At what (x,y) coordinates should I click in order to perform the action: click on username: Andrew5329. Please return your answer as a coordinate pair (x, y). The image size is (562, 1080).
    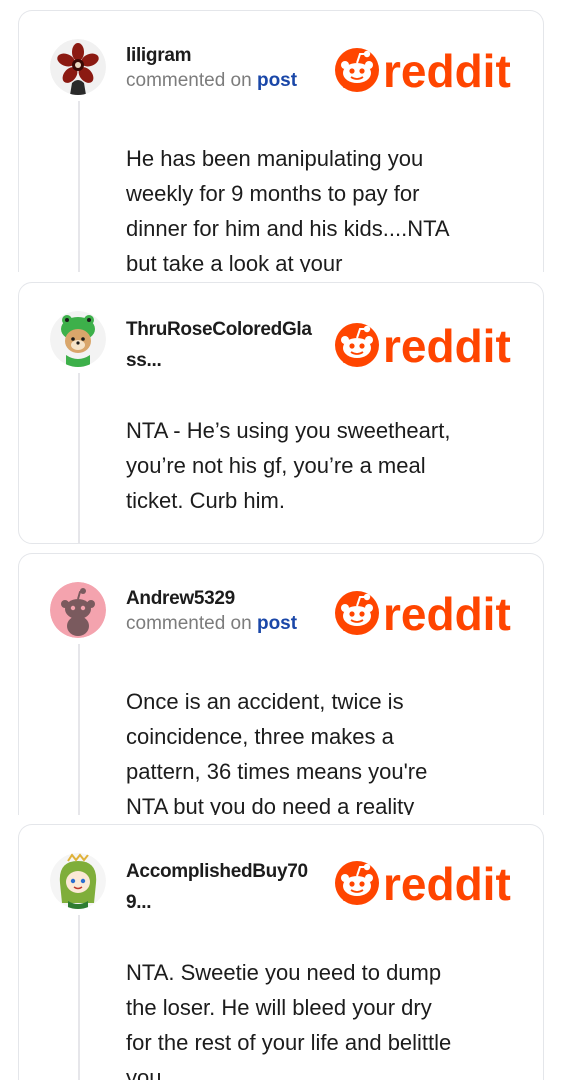
    Looking at the image, I should click on (226, 599).